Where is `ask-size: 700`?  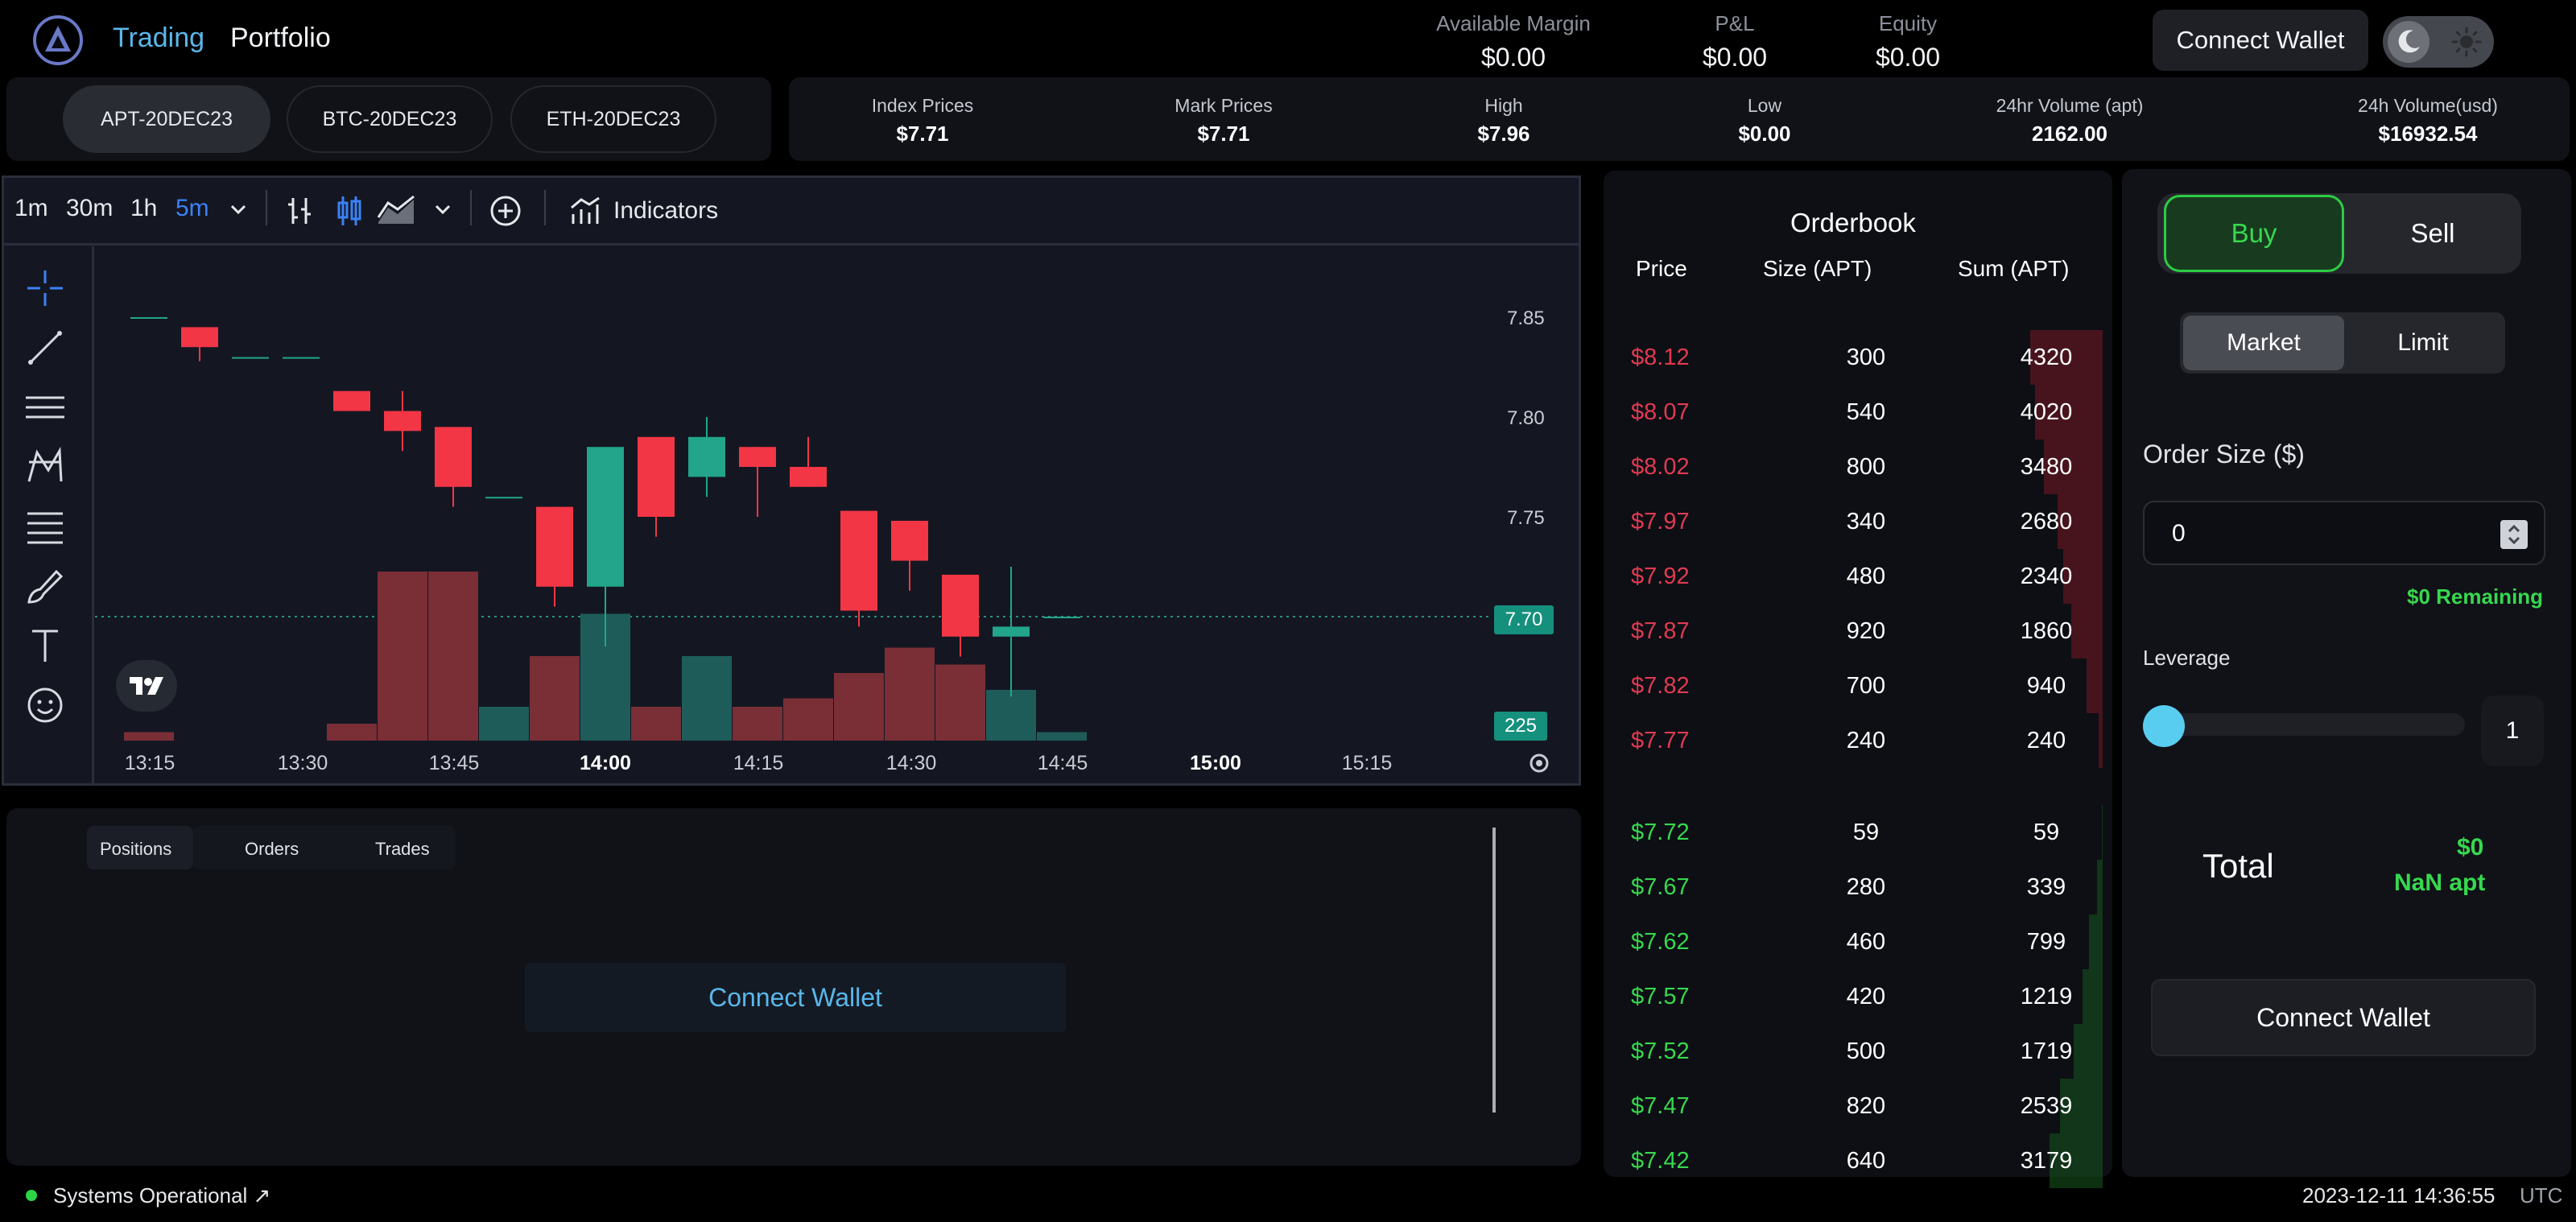
ask-size: 700 is located at coordinates (1866, 686).